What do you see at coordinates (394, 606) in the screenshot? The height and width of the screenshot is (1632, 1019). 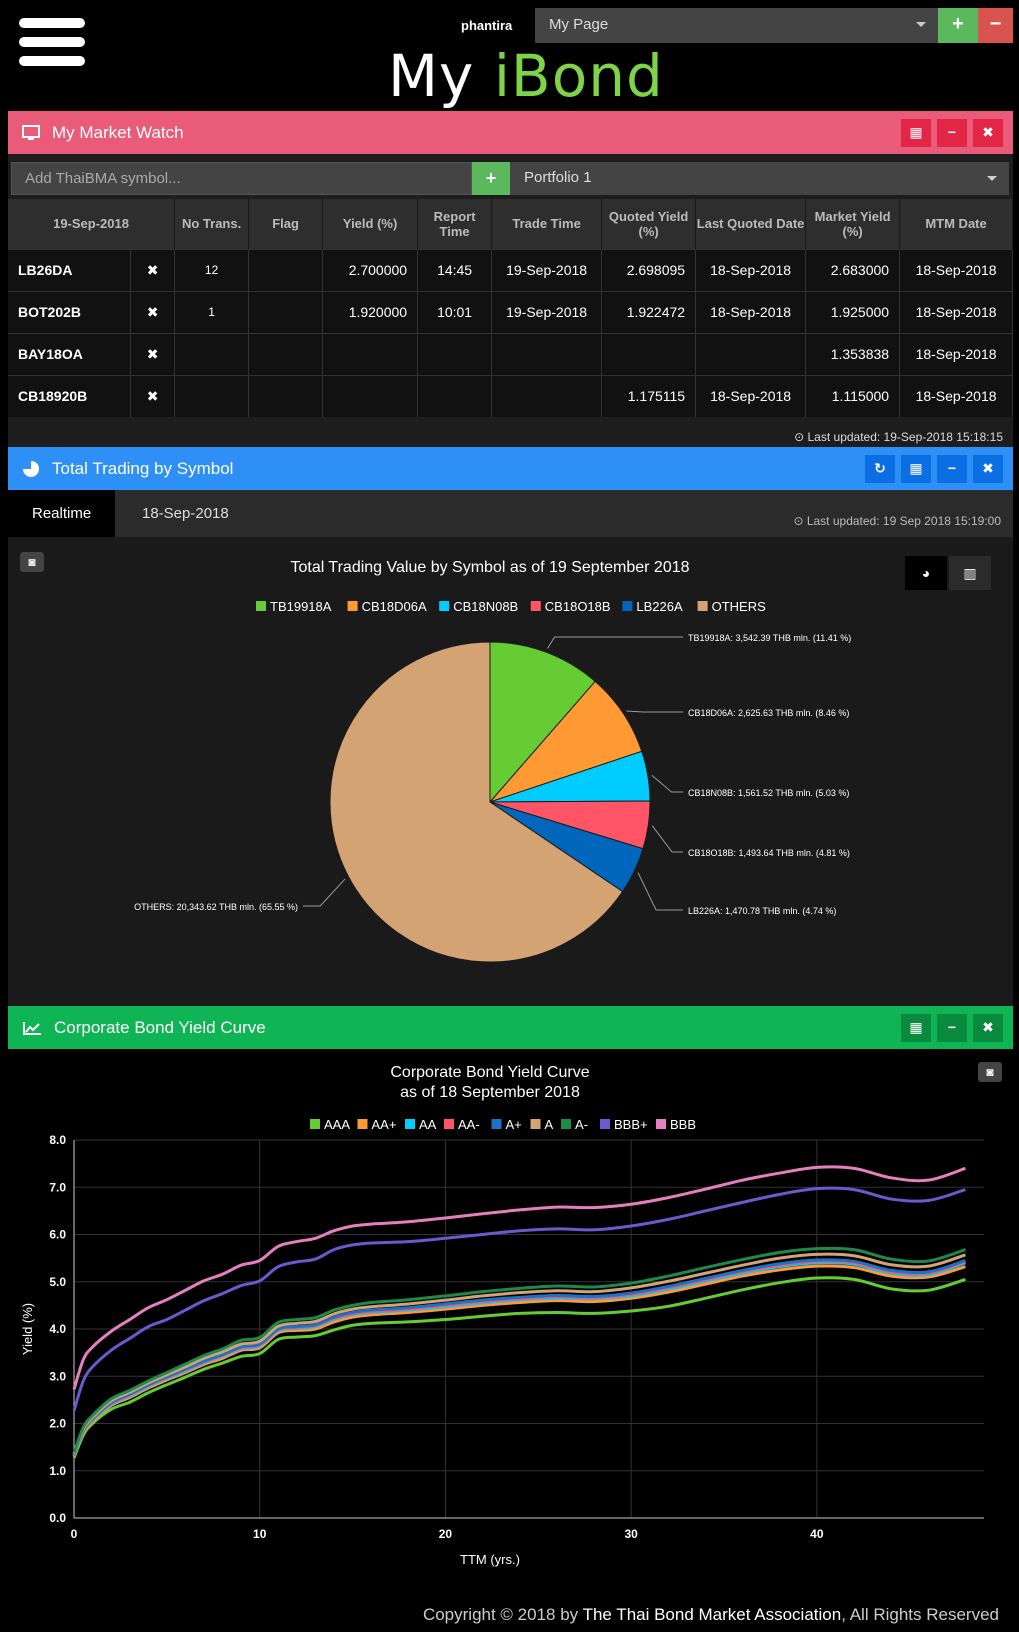 I see `legend-item: CB18D06A` at bounding box center [394, 606].